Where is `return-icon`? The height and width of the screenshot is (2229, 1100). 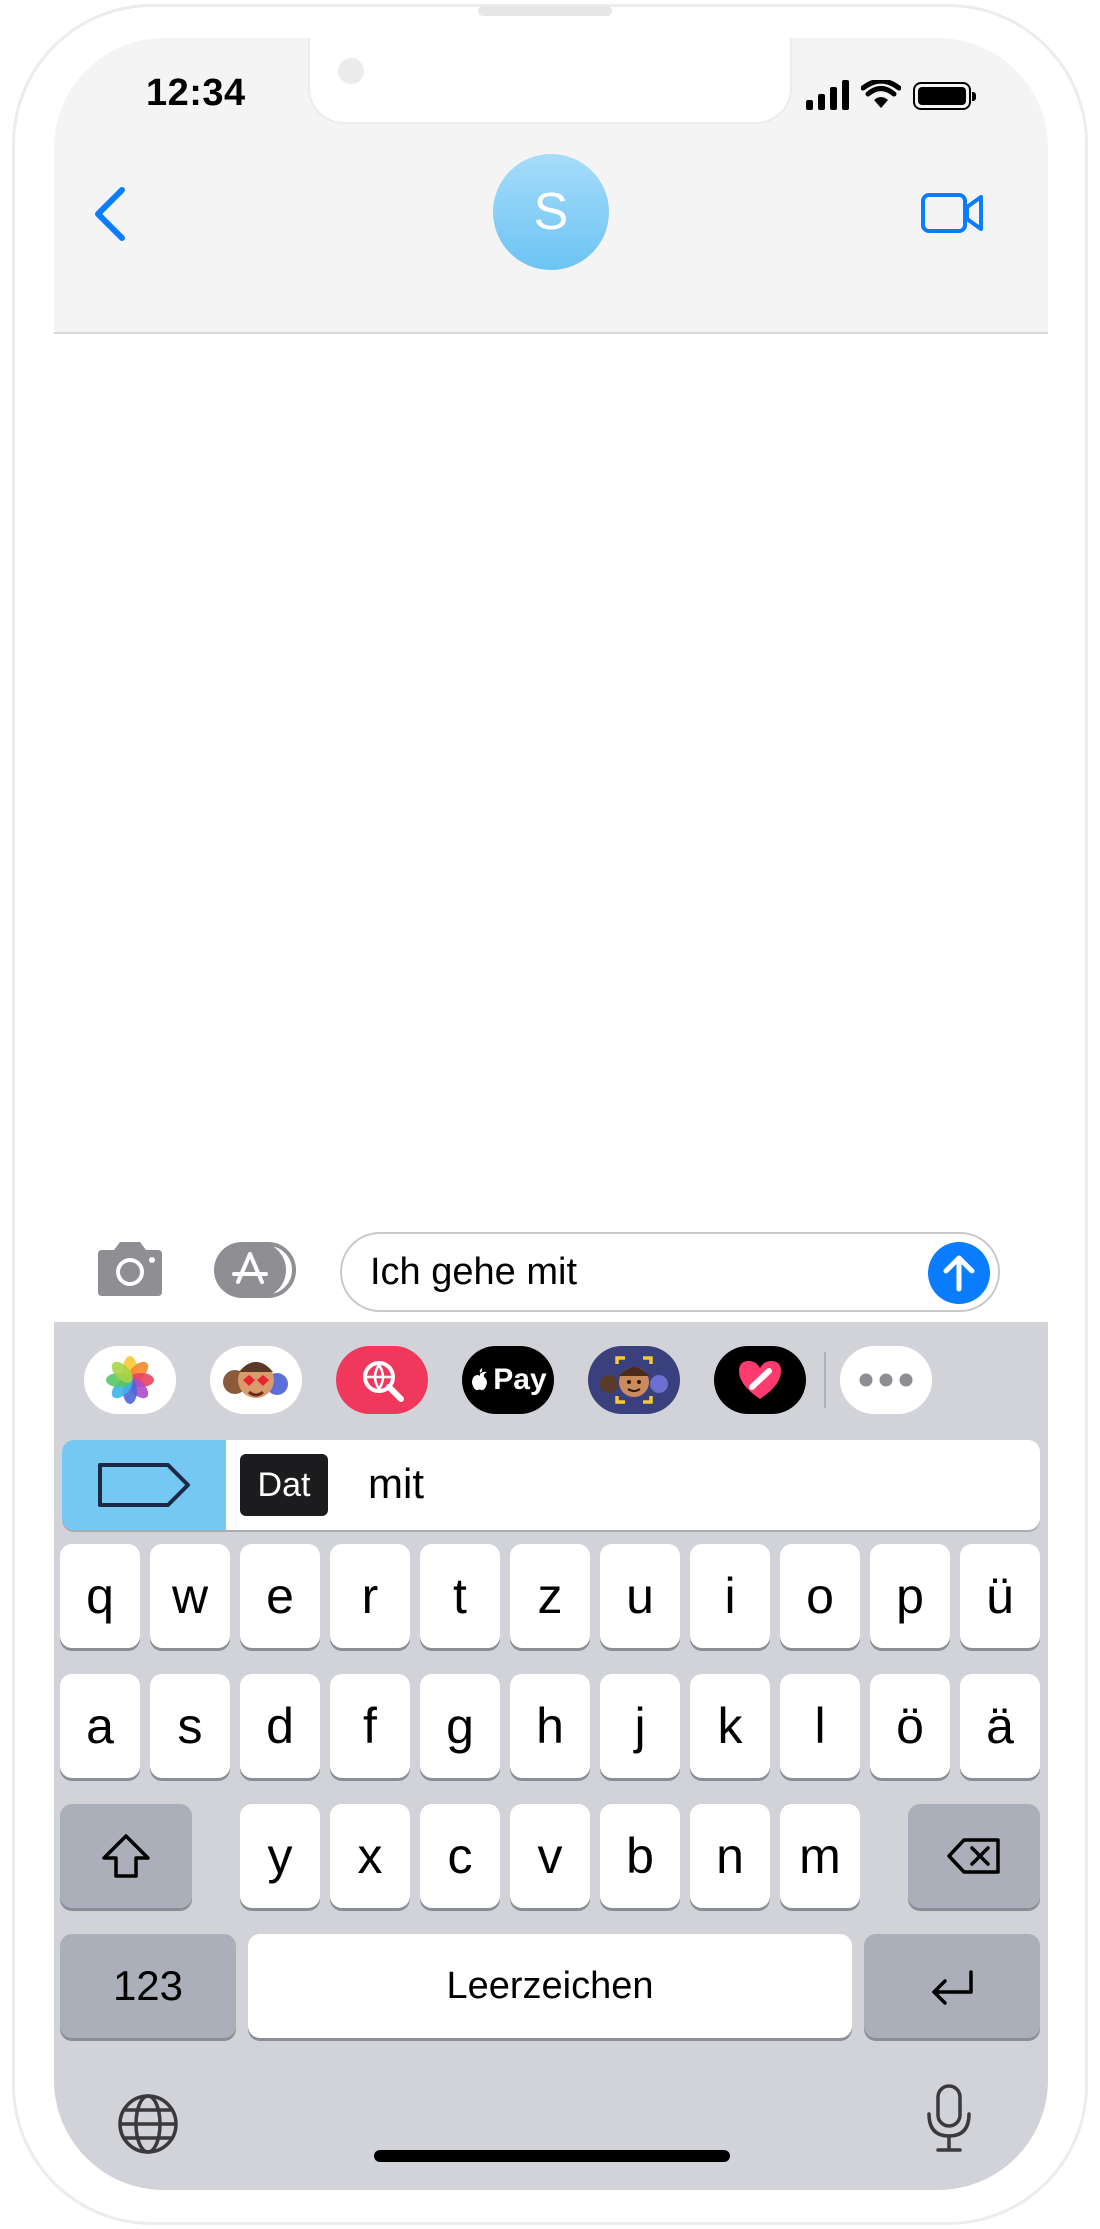 return-icon is located at coordinates (952, 1987).